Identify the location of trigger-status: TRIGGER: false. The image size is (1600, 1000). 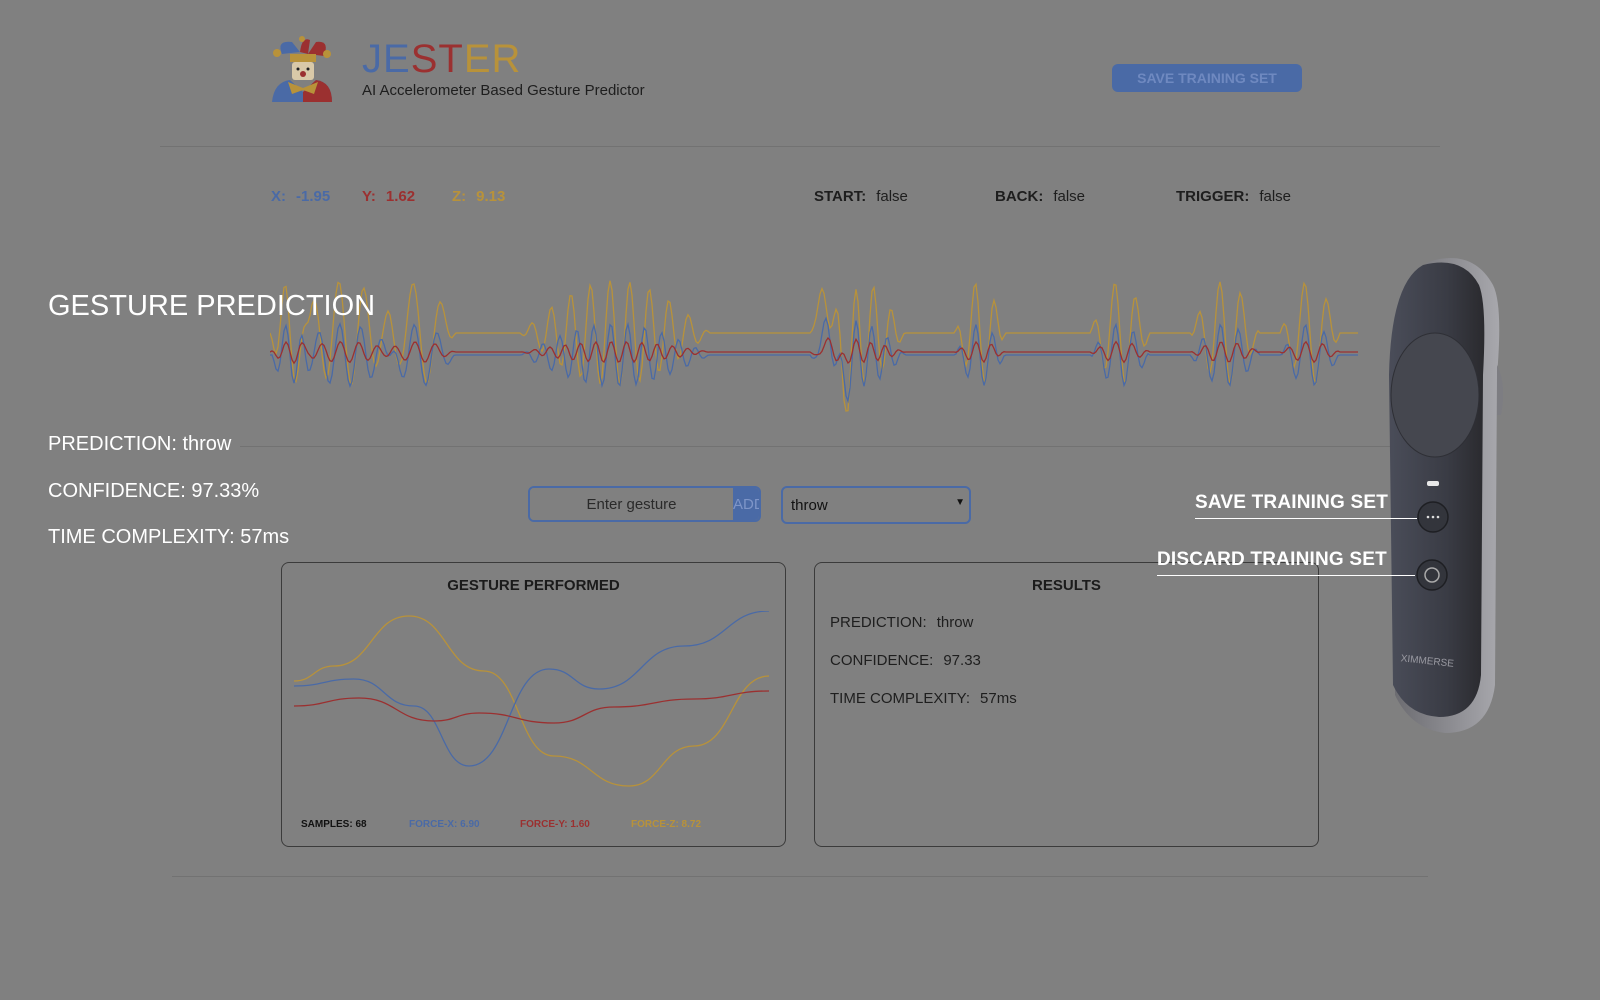
(1233, 196).